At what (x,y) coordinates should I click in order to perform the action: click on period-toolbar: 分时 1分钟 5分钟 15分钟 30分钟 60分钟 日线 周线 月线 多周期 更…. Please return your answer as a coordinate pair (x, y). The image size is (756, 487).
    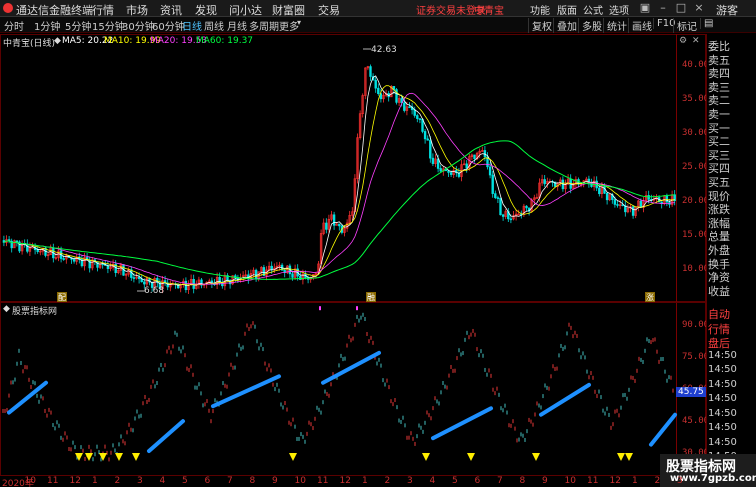
    Looking at the image, I should click on (378, 25).